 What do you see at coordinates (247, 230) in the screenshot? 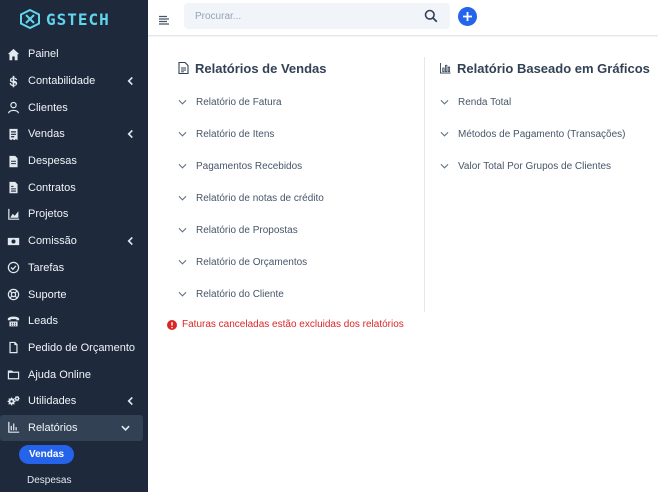
I see `report-label: Relatório de Propostas` at bounding box center [247, 230].